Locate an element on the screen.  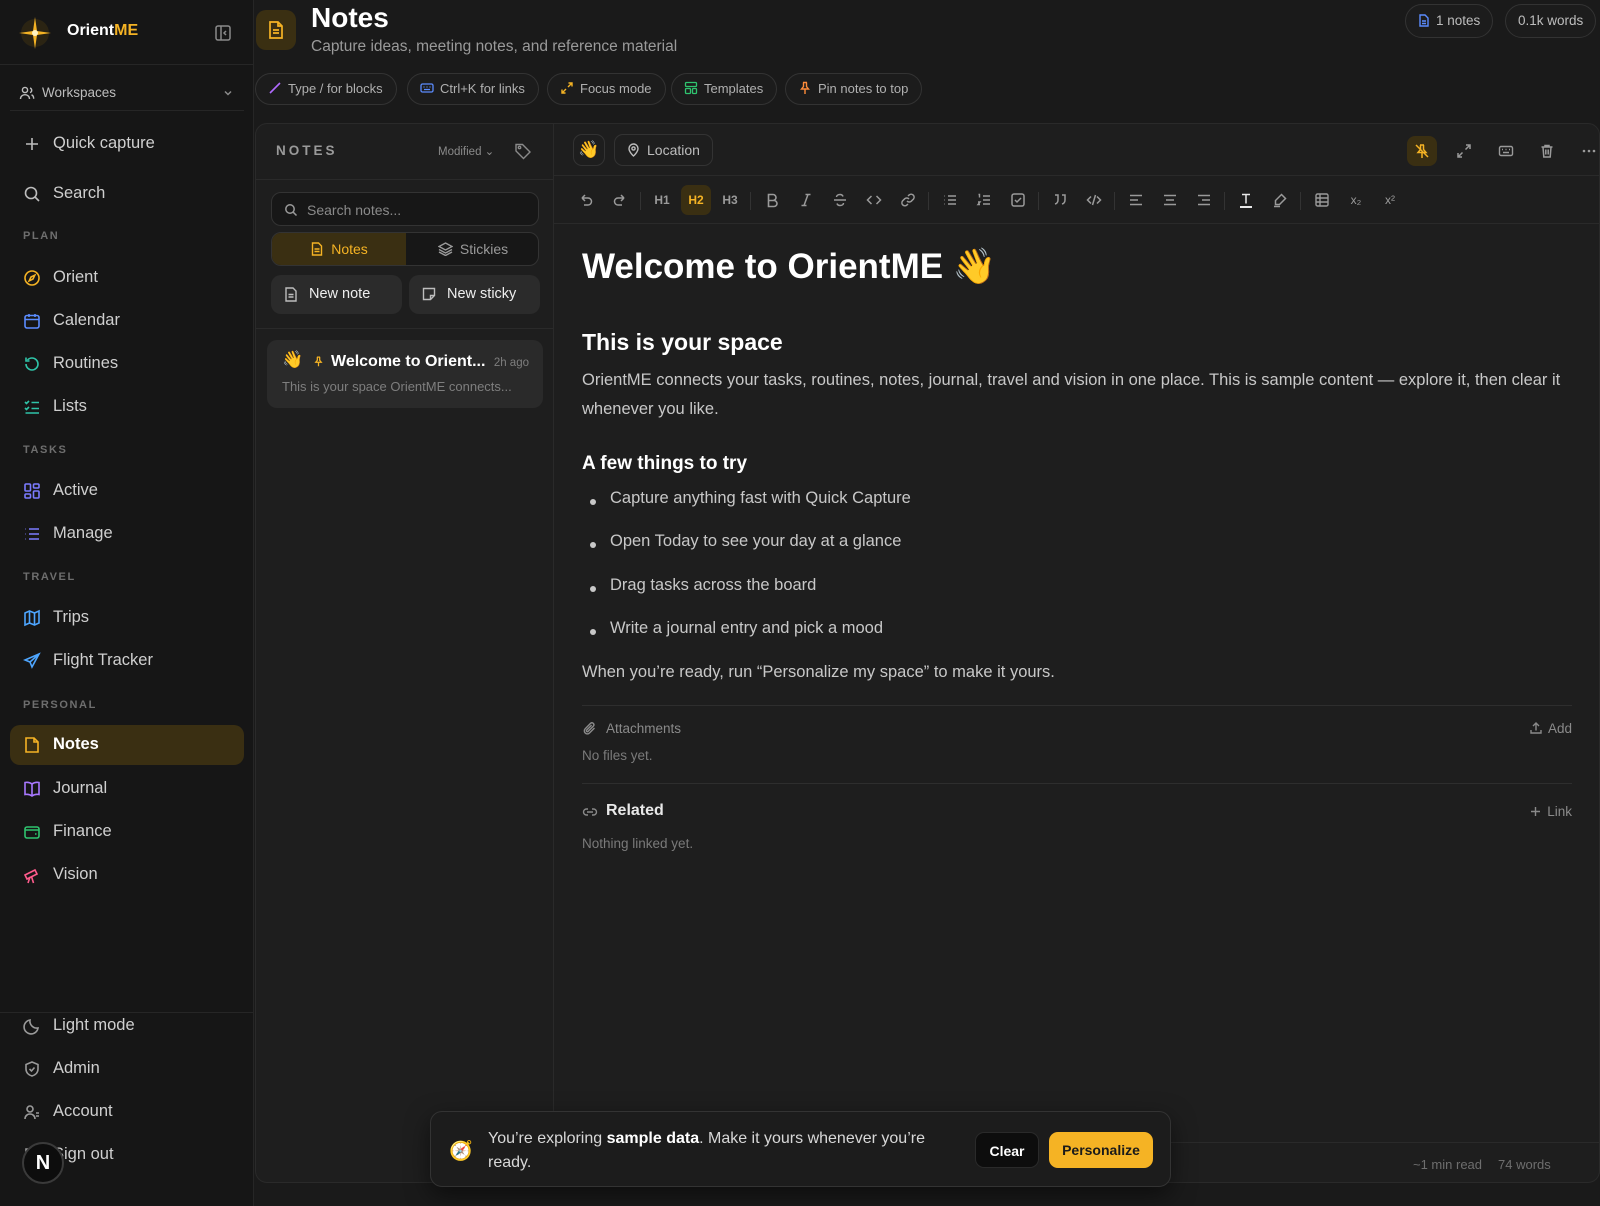
tip-ctrl-k: Ctrl+K for links is located at coordinates (473, 89).